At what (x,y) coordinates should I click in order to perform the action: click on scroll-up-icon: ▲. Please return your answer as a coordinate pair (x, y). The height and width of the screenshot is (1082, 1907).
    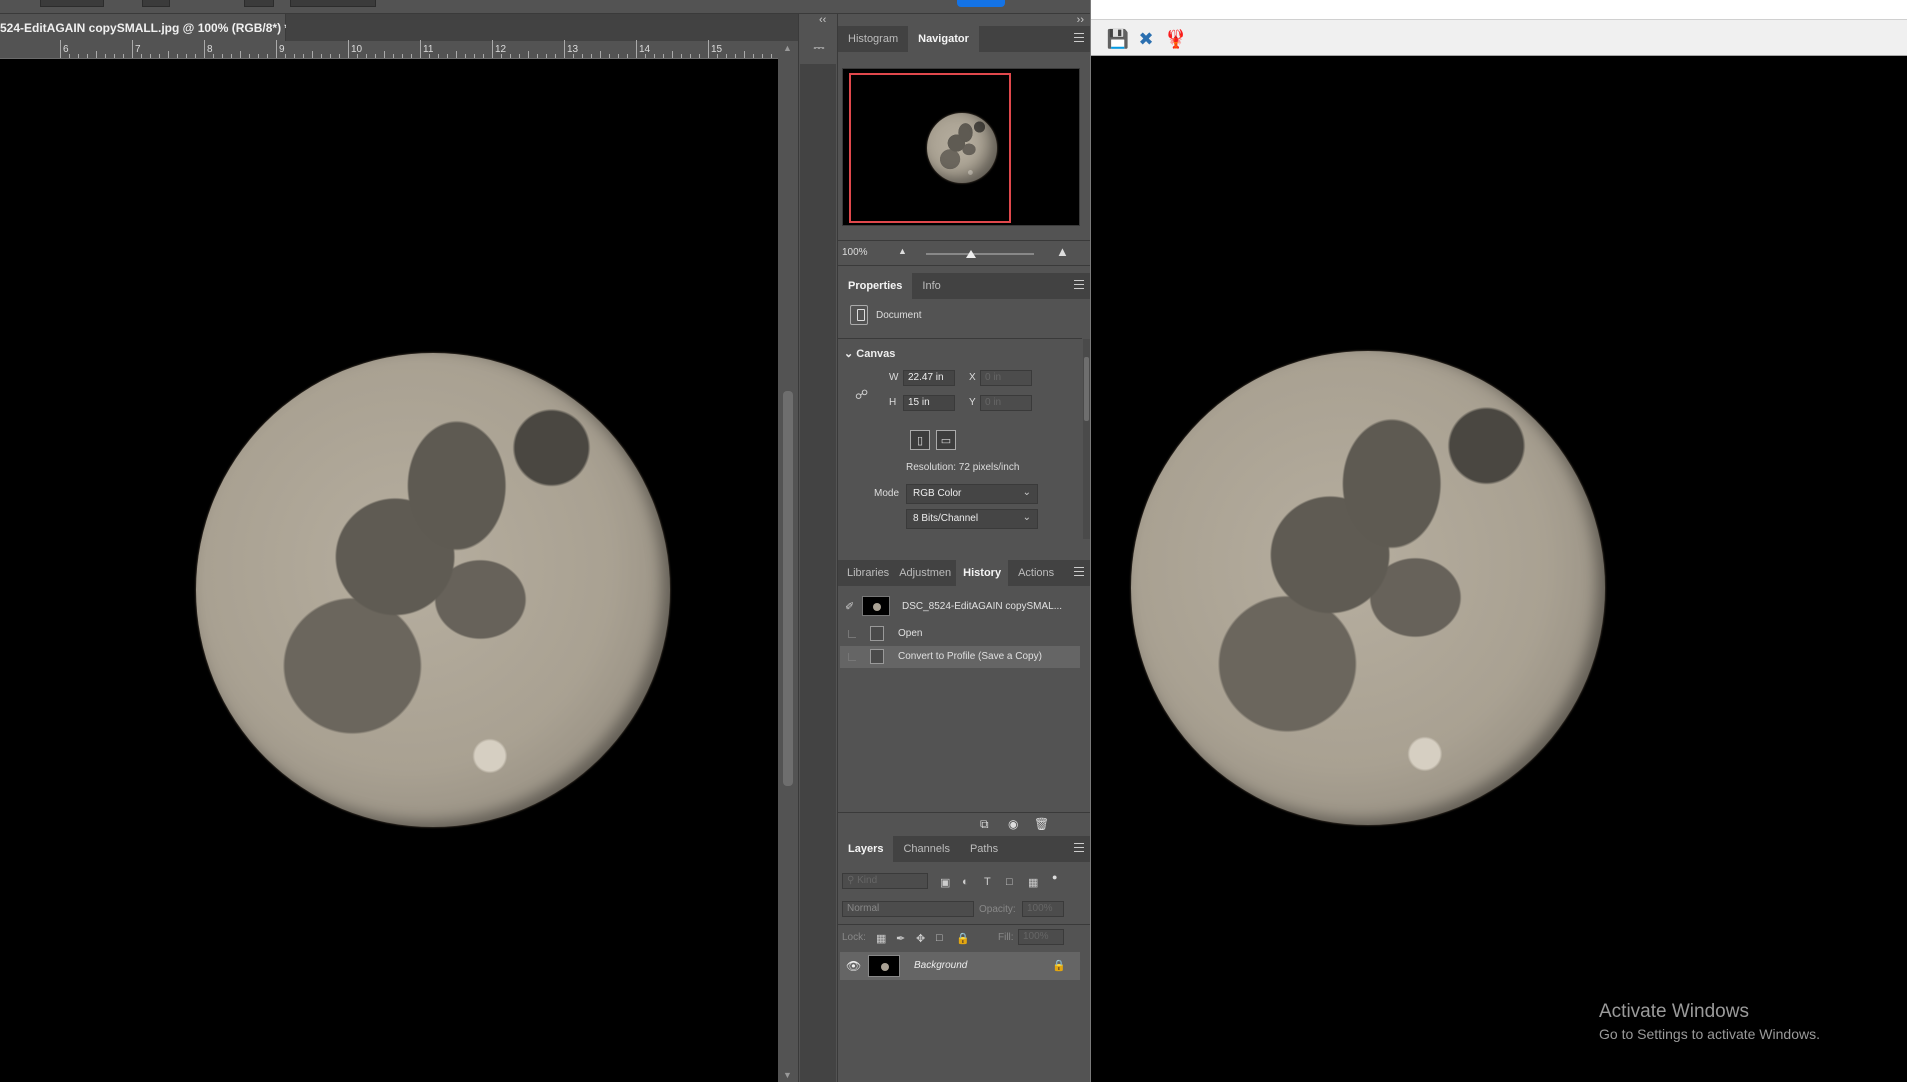
    Looking at the image, I should click on (787, 48).